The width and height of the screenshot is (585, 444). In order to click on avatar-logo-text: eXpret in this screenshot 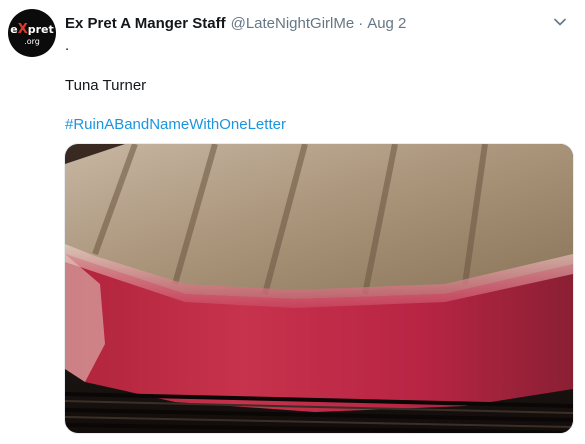, I will do `click(32, 29)`.